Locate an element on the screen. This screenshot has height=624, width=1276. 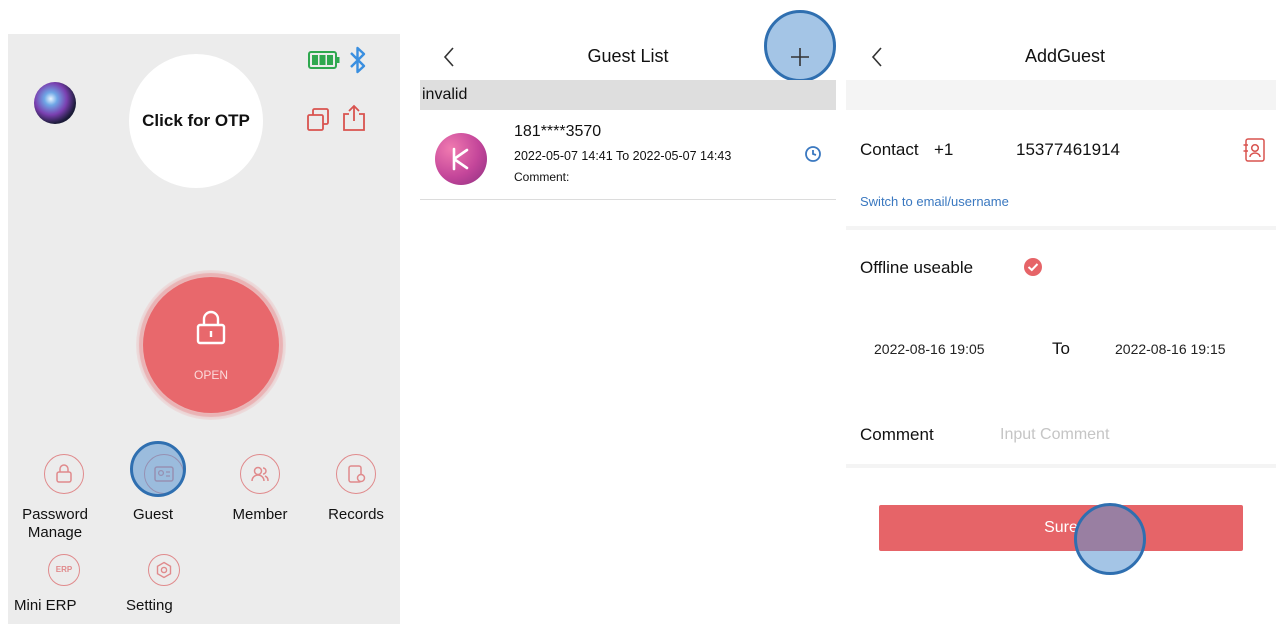
menu-password-manage is located at coordinates (64, 474).